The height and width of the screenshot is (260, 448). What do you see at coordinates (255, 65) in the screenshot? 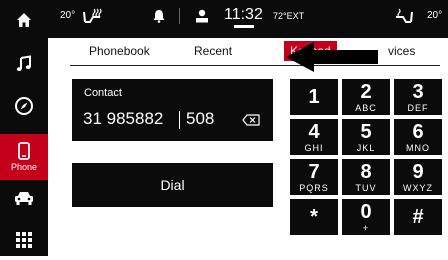
I see `tab-underline` at bounding box center [255, 65].